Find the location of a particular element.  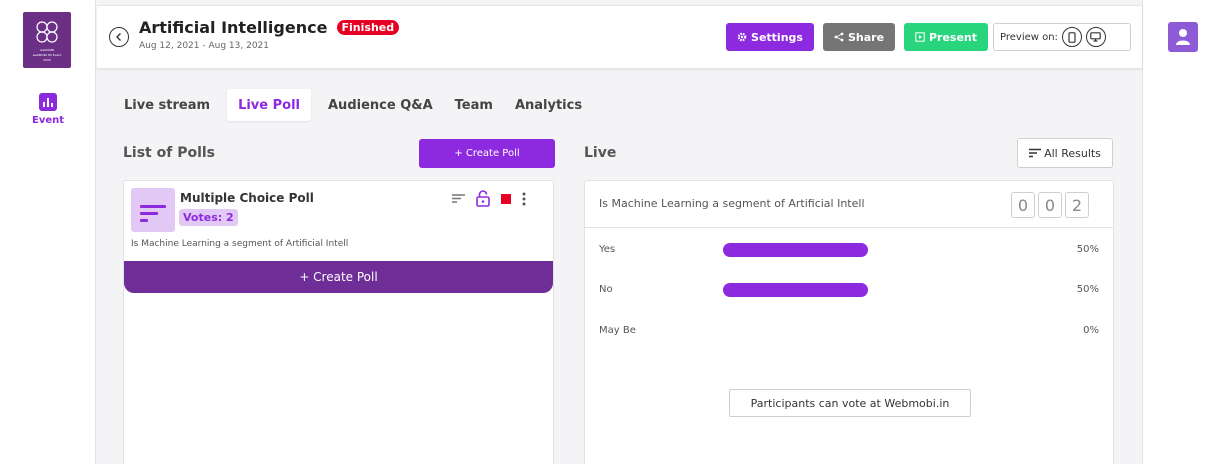

tab-team: Team is located at coordinates (474, 105).